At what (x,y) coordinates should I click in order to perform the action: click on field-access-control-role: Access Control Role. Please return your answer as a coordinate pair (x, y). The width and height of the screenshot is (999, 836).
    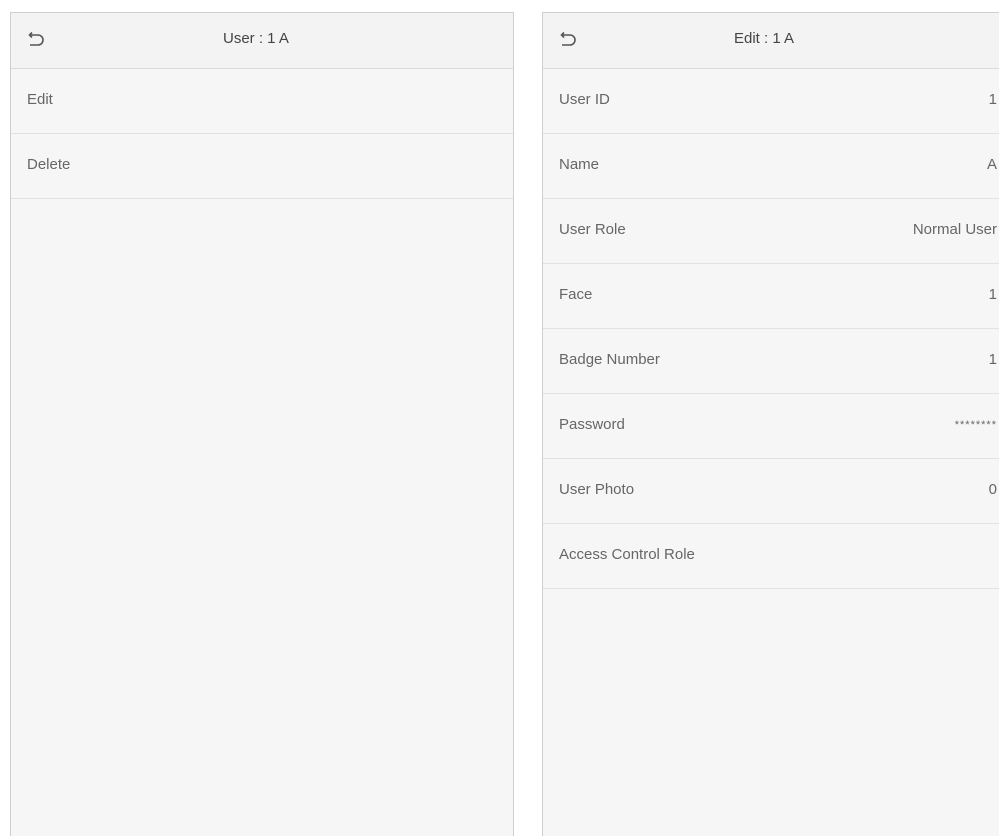
    Looking at the image, I should click on (771, 556).